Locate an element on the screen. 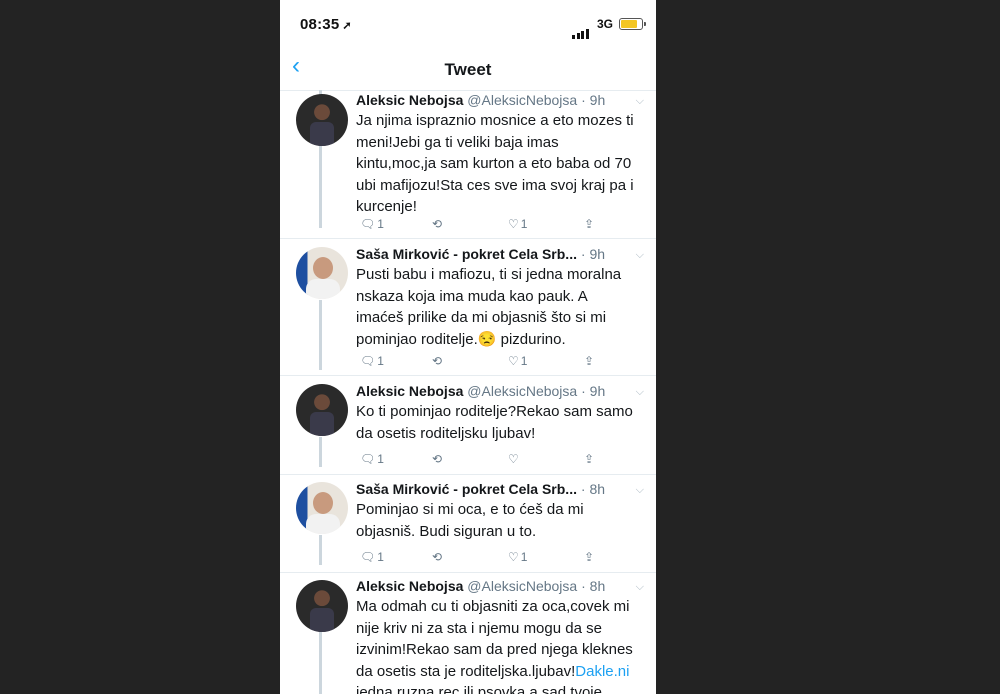  tweet-link: Dakle.ni is located at coordinates (602, 671).